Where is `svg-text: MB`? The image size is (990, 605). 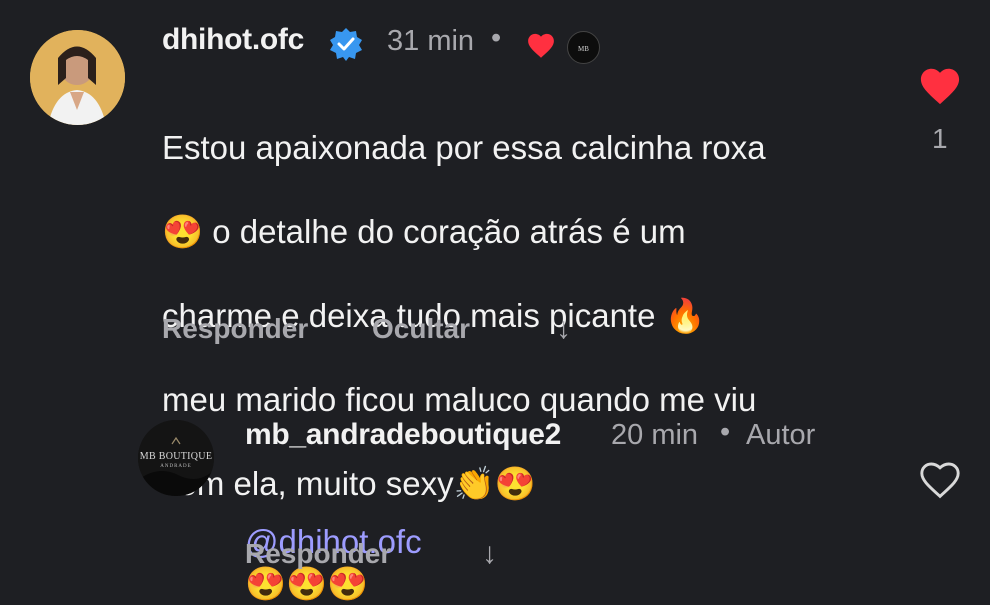
svg-text: MB is located at coordinates (583, 49).